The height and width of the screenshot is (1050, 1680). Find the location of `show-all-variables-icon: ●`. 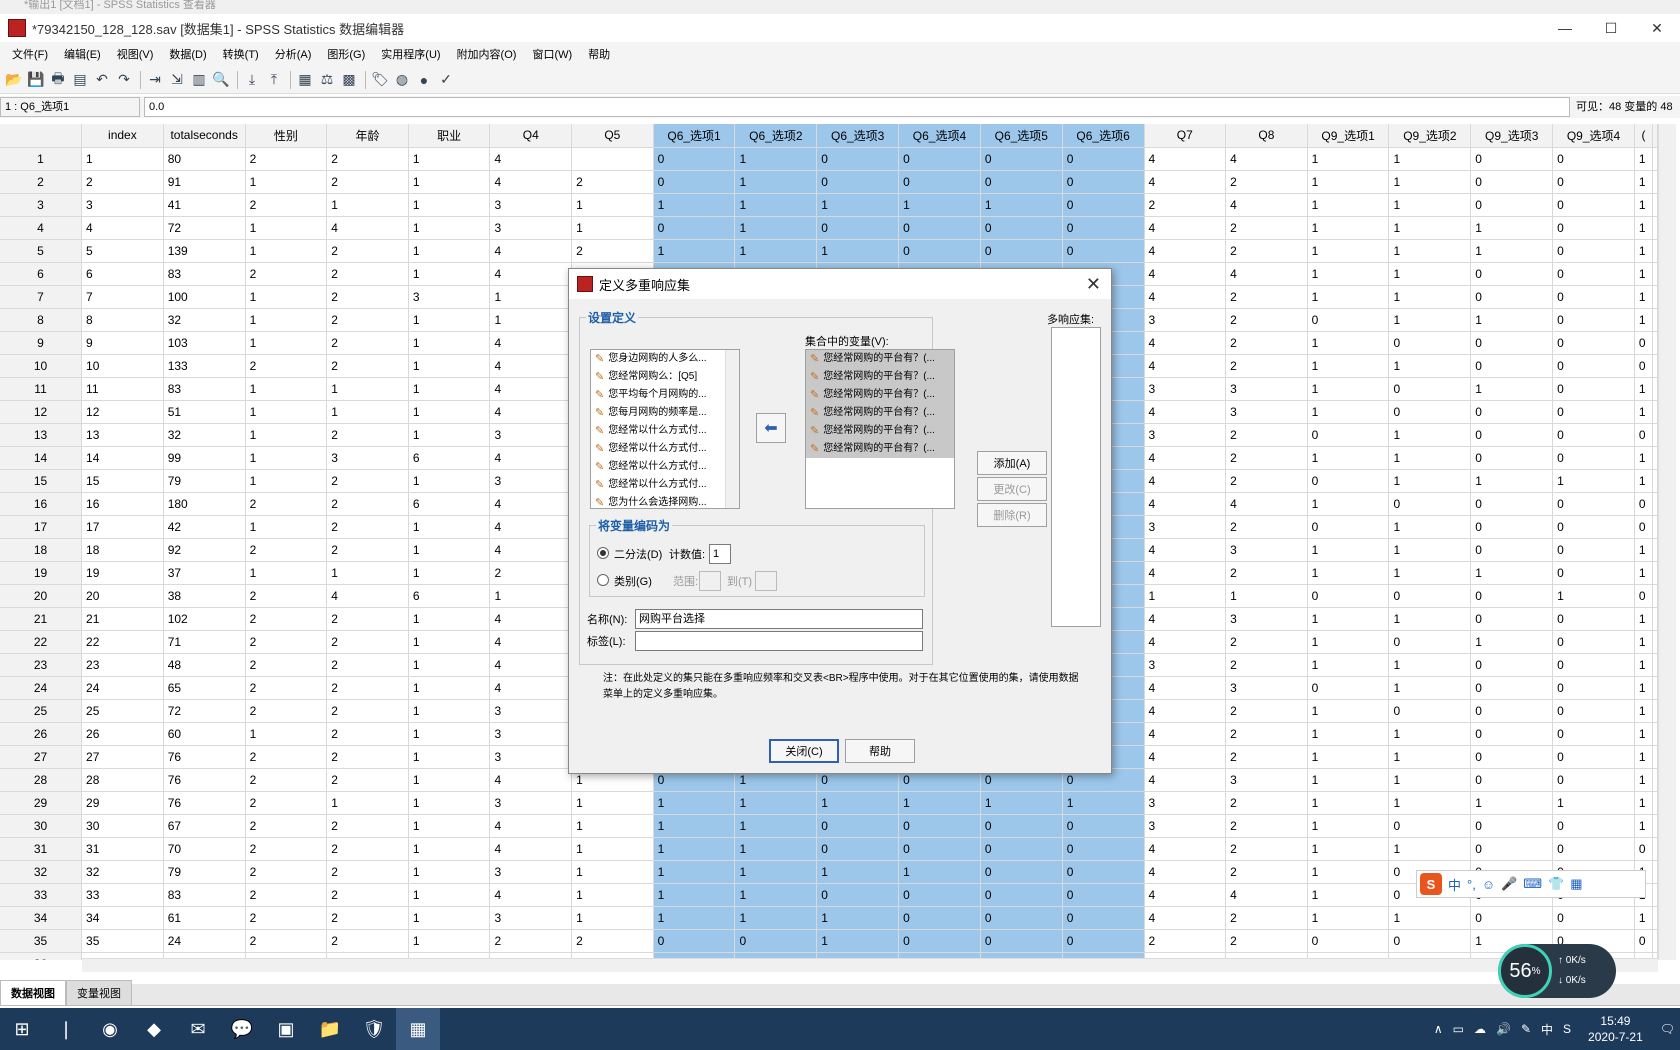

show-all-variables-icon: ● is located at coordinates (424, 80).